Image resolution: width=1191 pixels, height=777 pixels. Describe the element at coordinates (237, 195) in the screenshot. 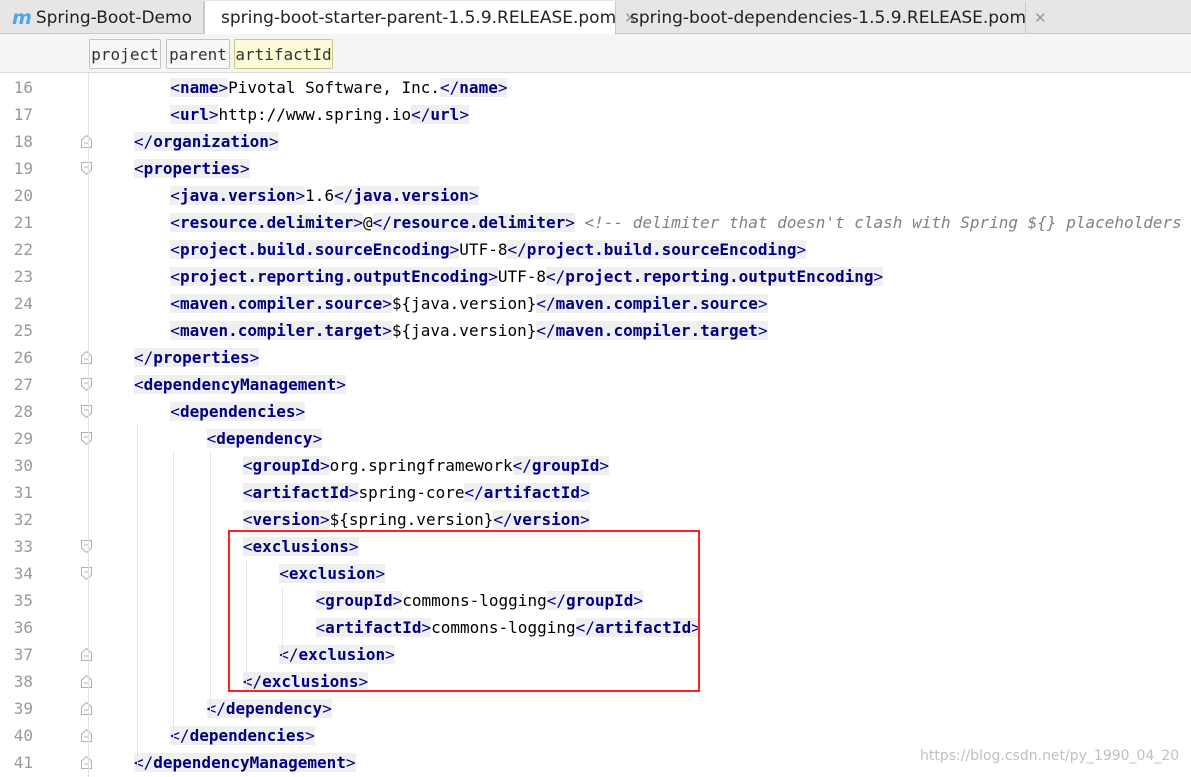

I see `tag-name: java.version` at that location.